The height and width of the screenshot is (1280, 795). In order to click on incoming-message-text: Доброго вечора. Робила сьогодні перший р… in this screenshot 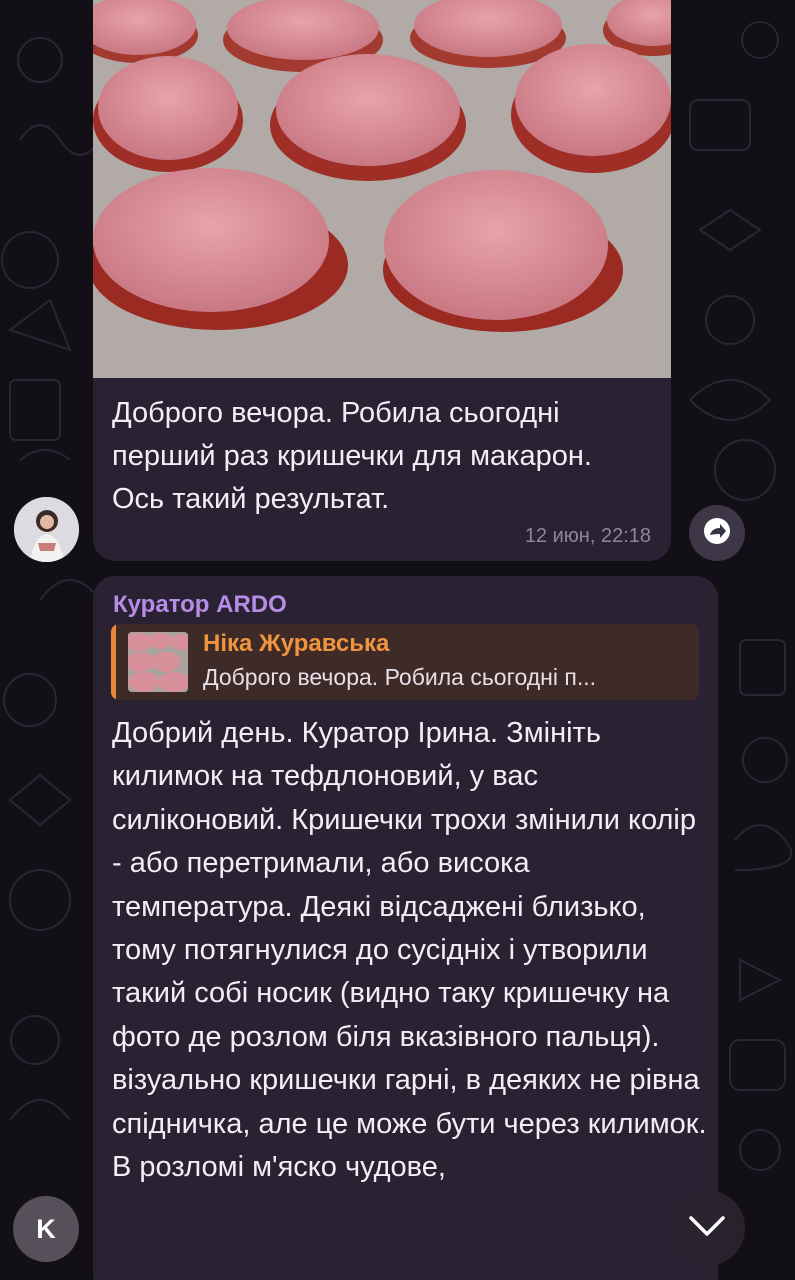, I will do `click(352, 456)`.